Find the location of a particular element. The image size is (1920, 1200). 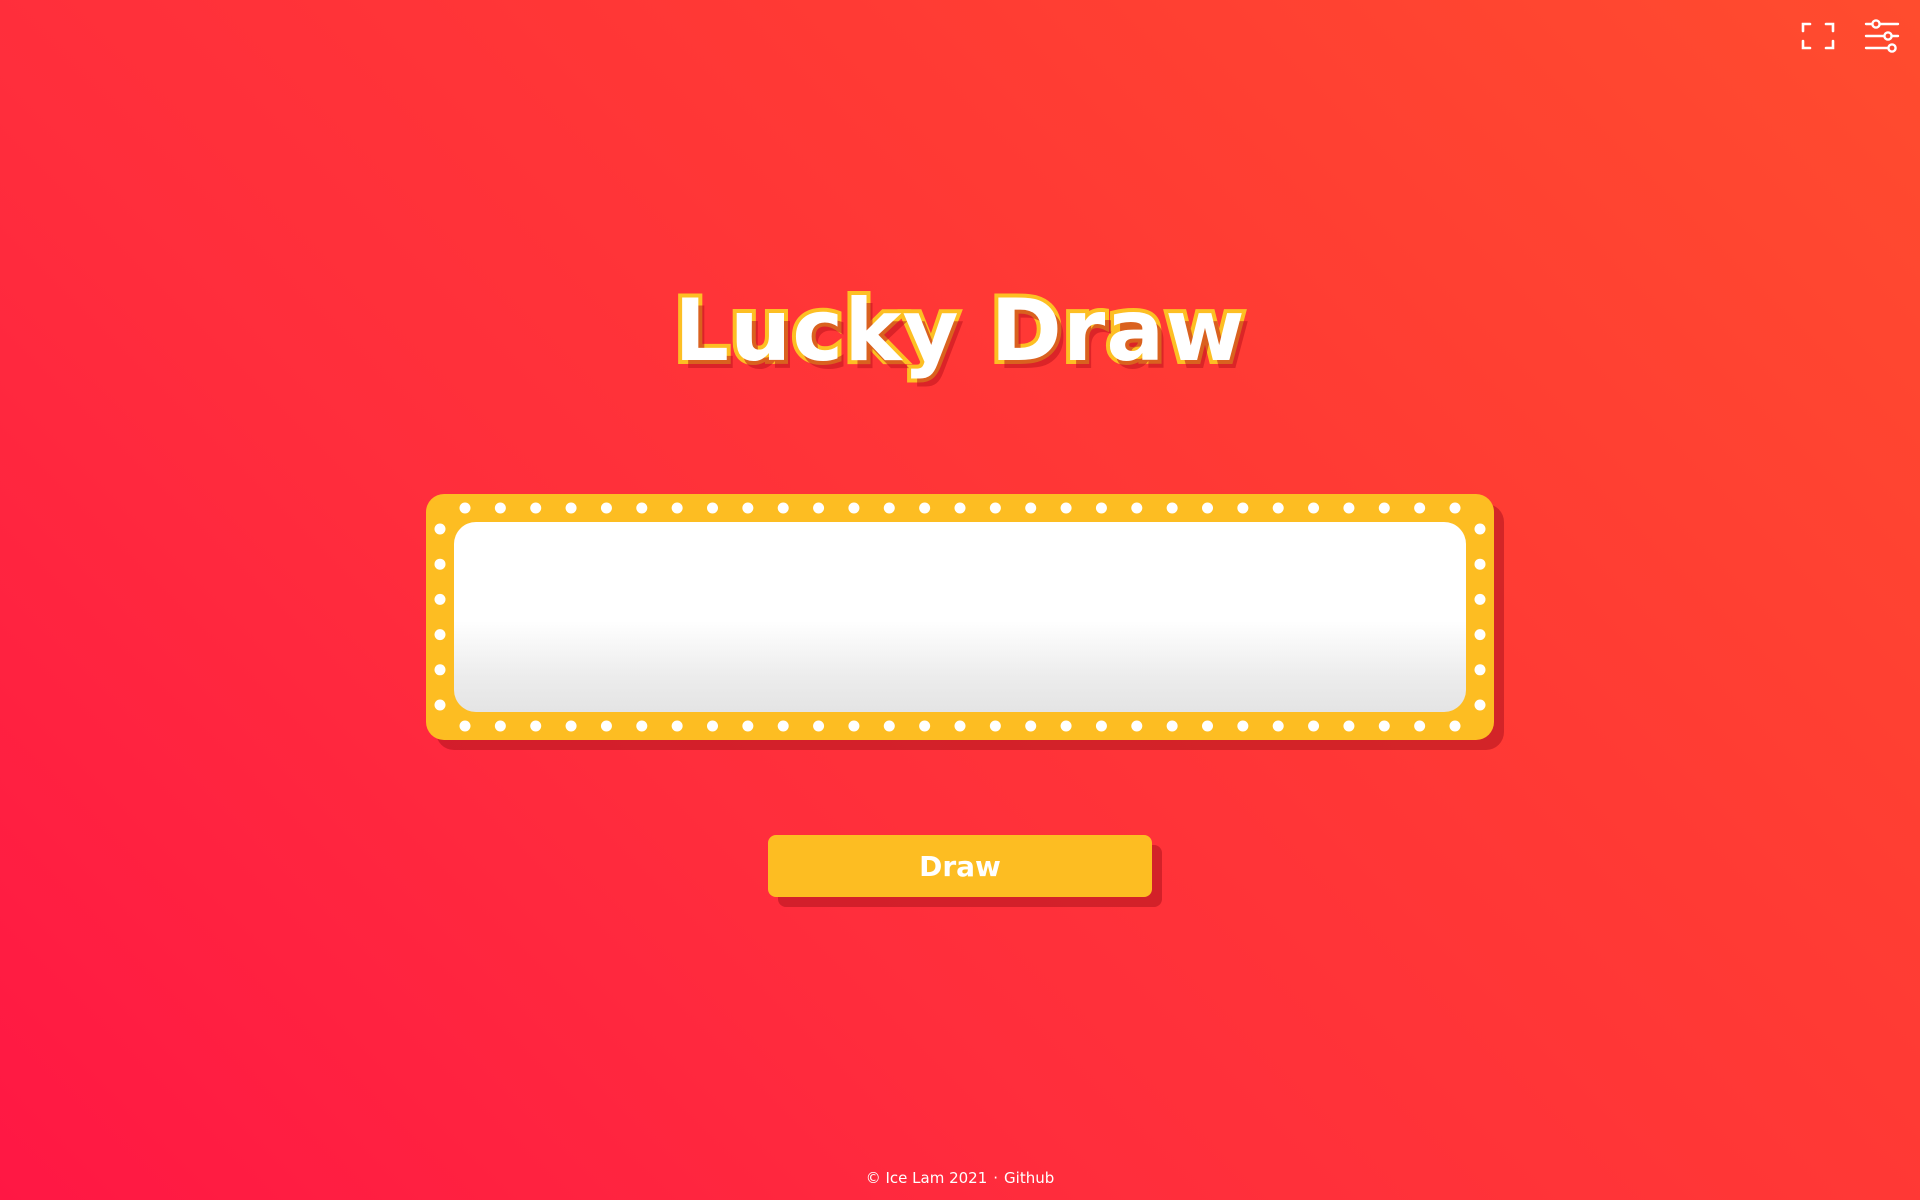

fullscreen-icon is located at coordinates (1818, 38).